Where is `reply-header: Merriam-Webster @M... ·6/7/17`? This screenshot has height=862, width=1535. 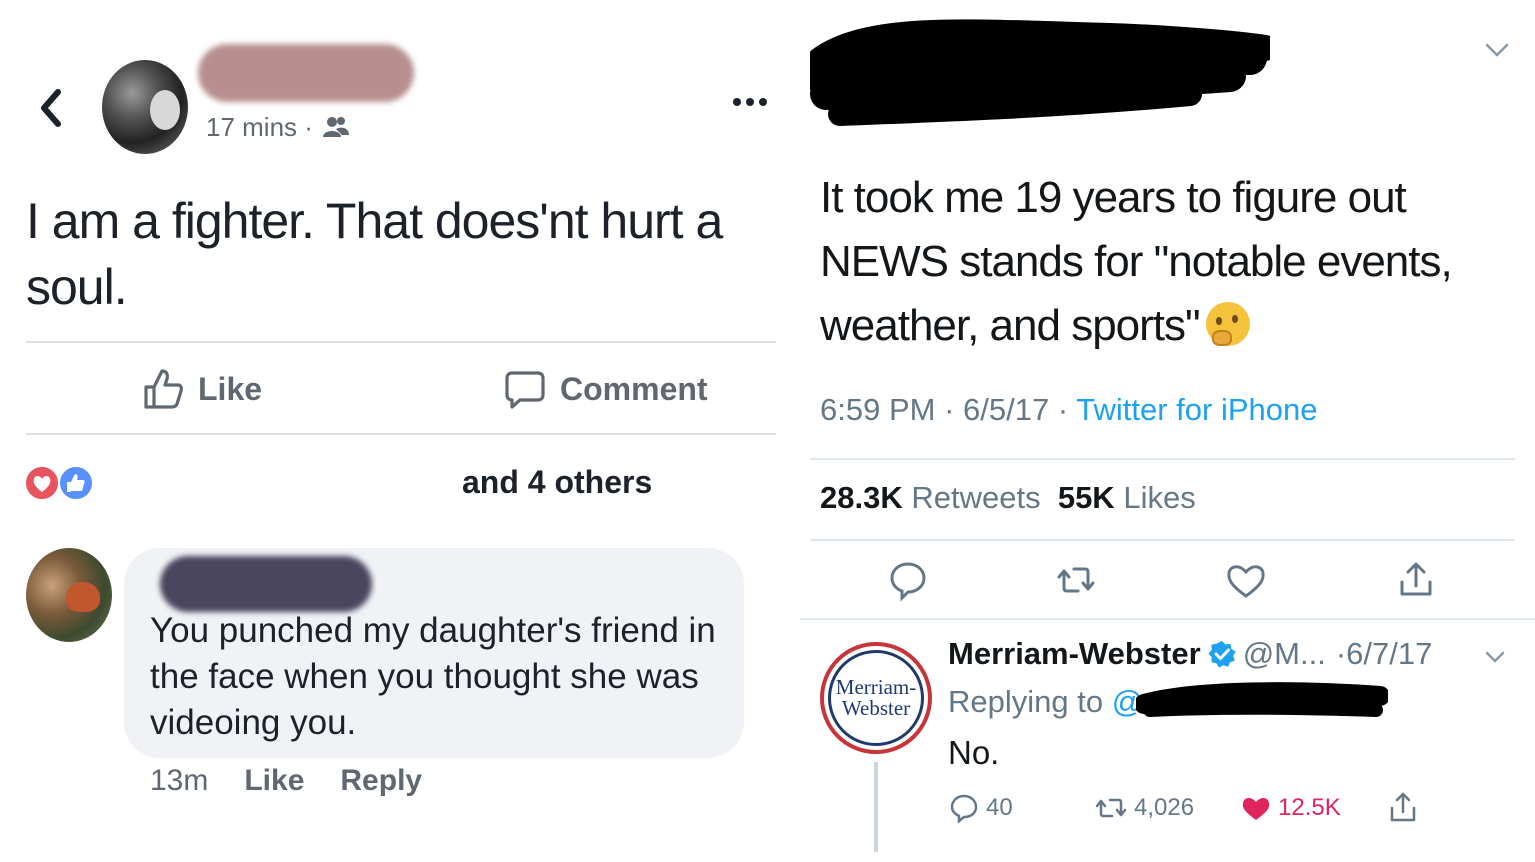 reply-header: Merriam-Webster @M... ·6/7/17 is located at coordinates (1190, 654).